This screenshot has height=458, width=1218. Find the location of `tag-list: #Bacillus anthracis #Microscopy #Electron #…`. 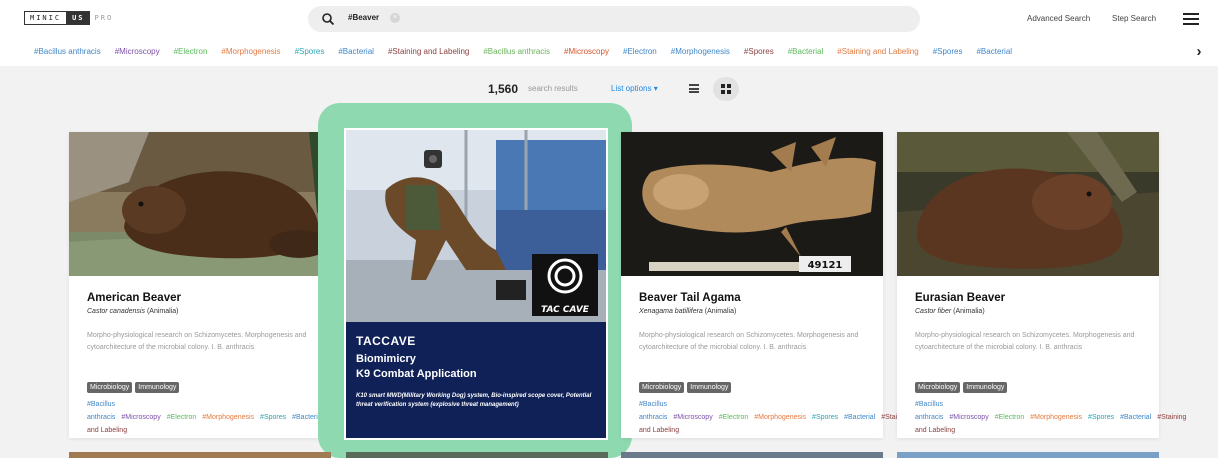

tag-list: #Bacillus anthracis #Microscopy #Electron #… is located at coordinates (530, 51).